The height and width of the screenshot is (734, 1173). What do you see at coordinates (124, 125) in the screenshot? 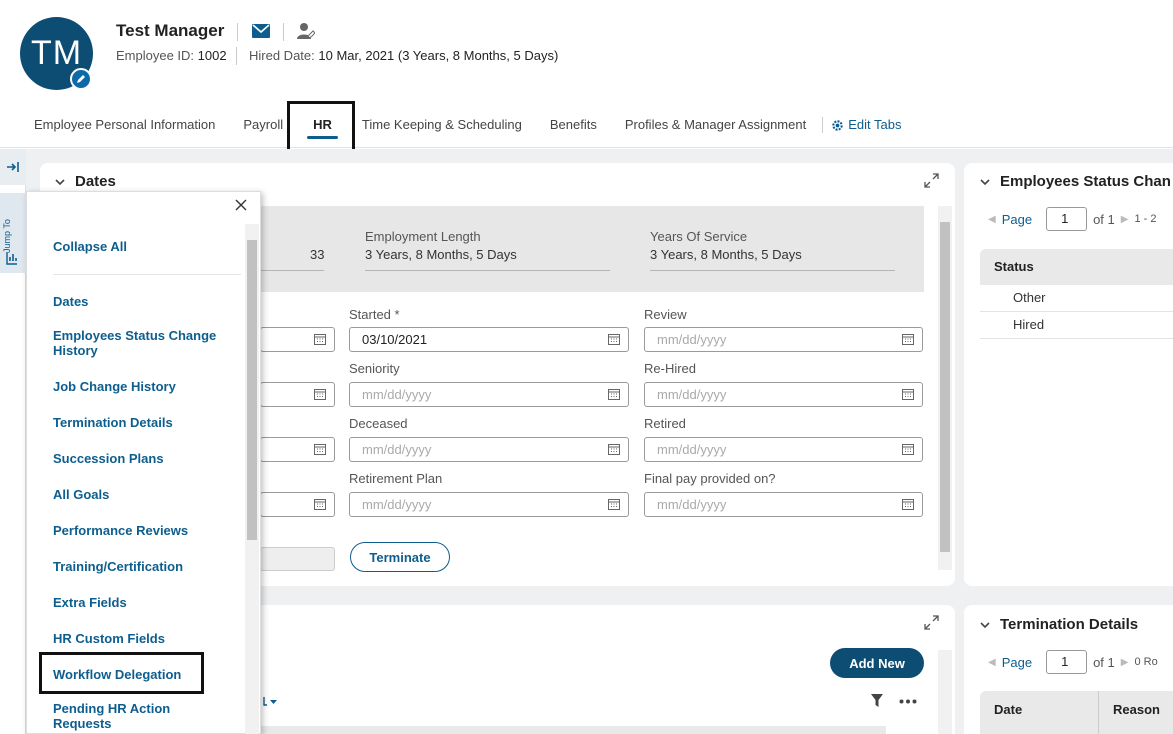
I see `tab-employee-personal-information: Employee Personal Information` at bounding box center [124, 125].